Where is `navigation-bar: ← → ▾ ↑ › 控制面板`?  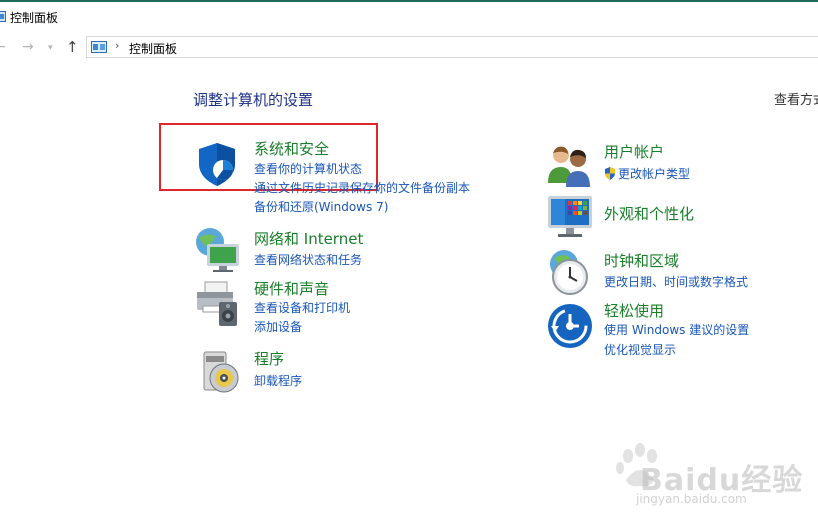 navigation-bar: ← → ▾ ↑ › 控制面板 is located at coordinates (409, 47).